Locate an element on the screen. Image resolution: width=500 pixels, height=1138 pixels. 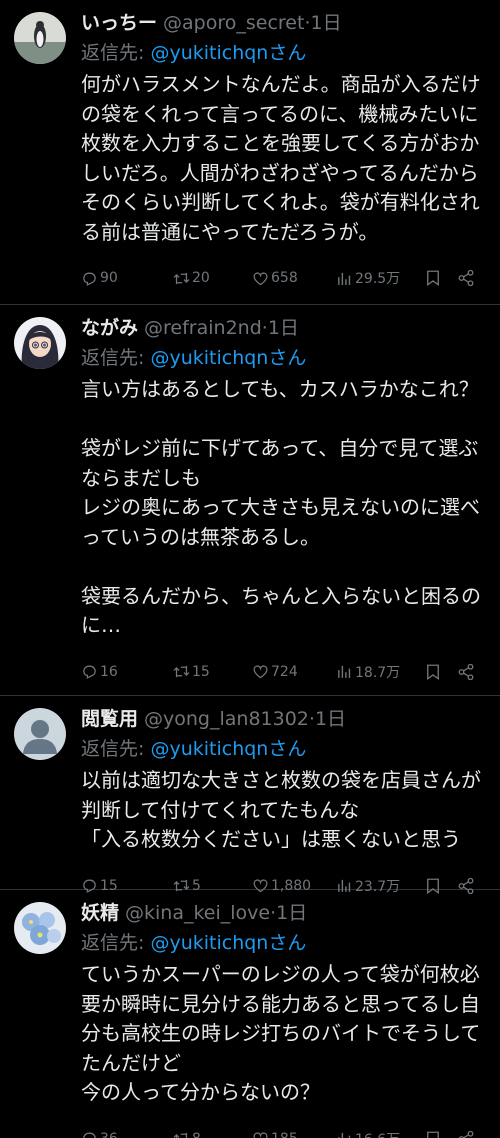
user-handle: @yong_lan81302 is located at coordinates (226, 719).